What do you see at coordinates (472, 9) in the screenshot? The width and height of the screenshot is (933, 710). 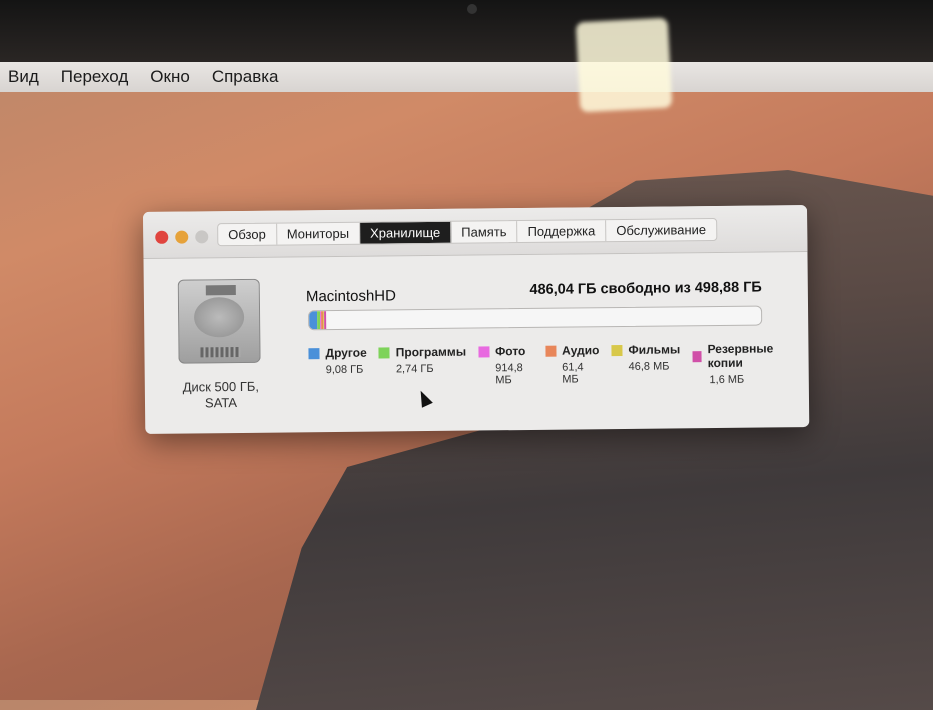 I see `camera` at bounding box center [472, 9].